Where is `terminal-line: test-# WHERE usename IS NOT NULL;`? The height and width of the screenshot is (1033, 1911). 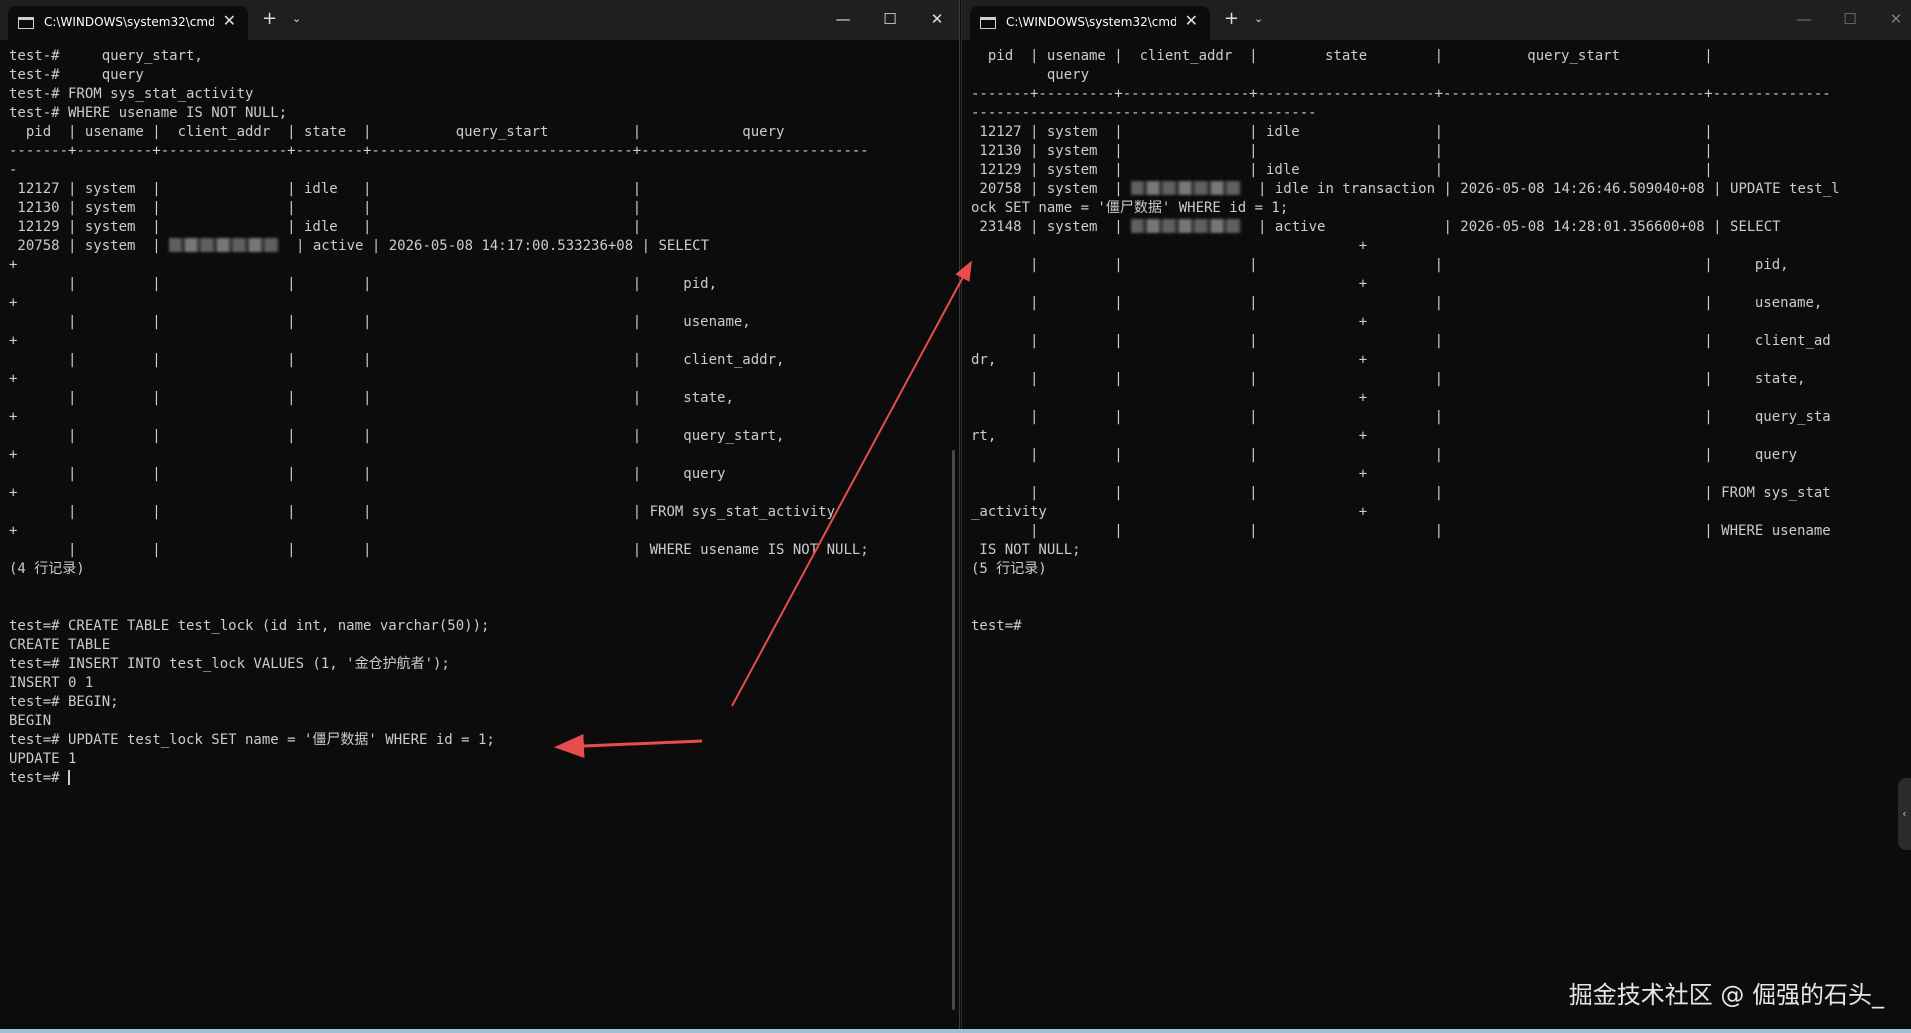
terminal-line: test-# WHERE usename IS NOT NULL; is located at coordinates (148, 113).